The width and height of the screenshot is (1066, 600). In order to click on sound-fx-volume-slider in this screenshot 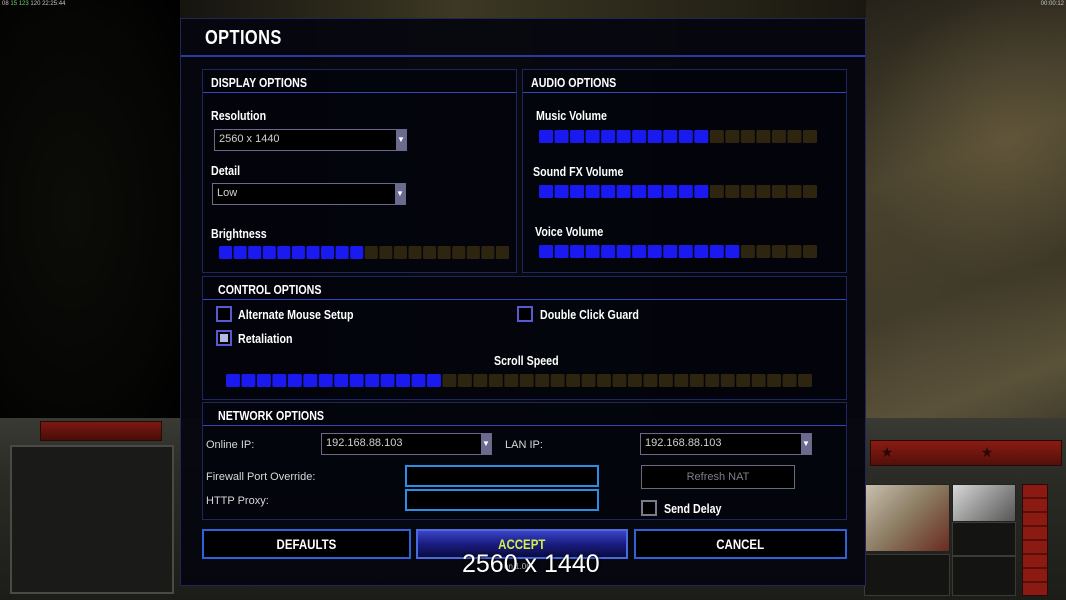, I will do `click(678, 191)`.